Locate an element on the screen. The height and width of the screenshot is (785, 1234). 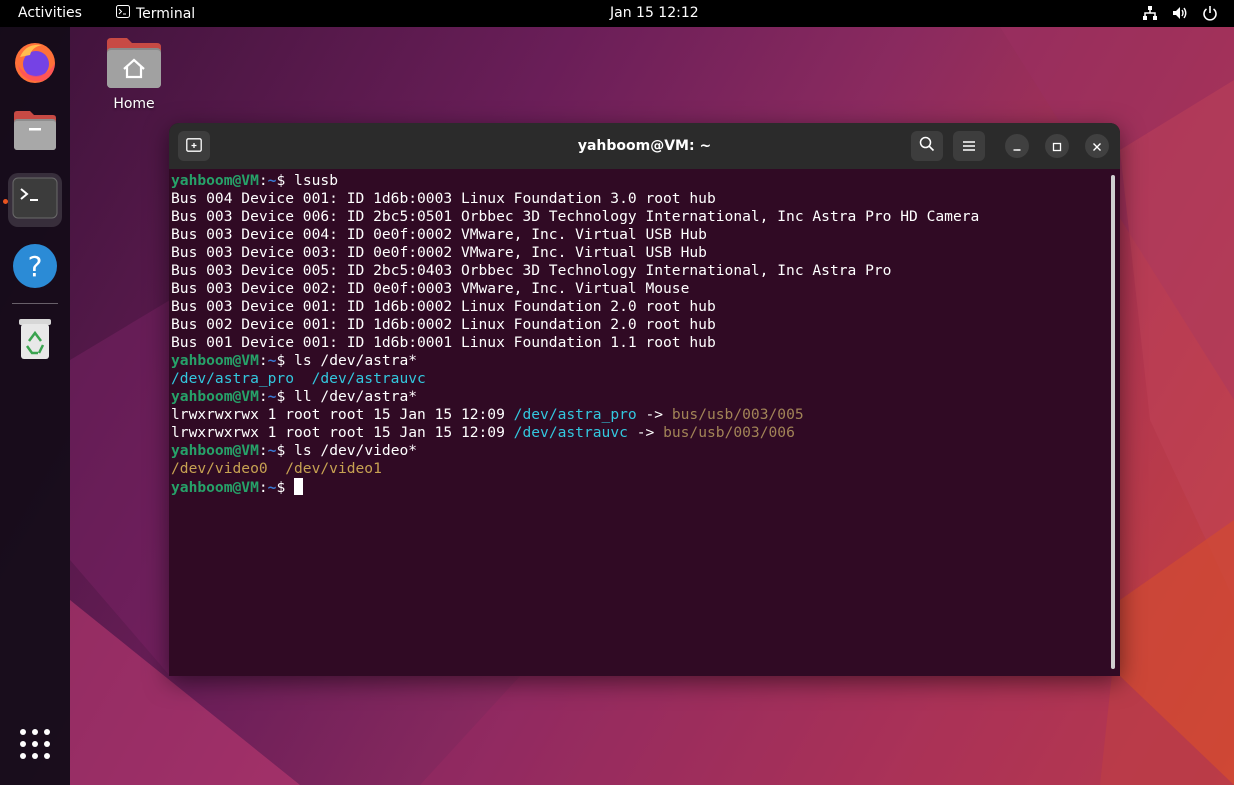
running-indicator is located at coordinates (5, 201).